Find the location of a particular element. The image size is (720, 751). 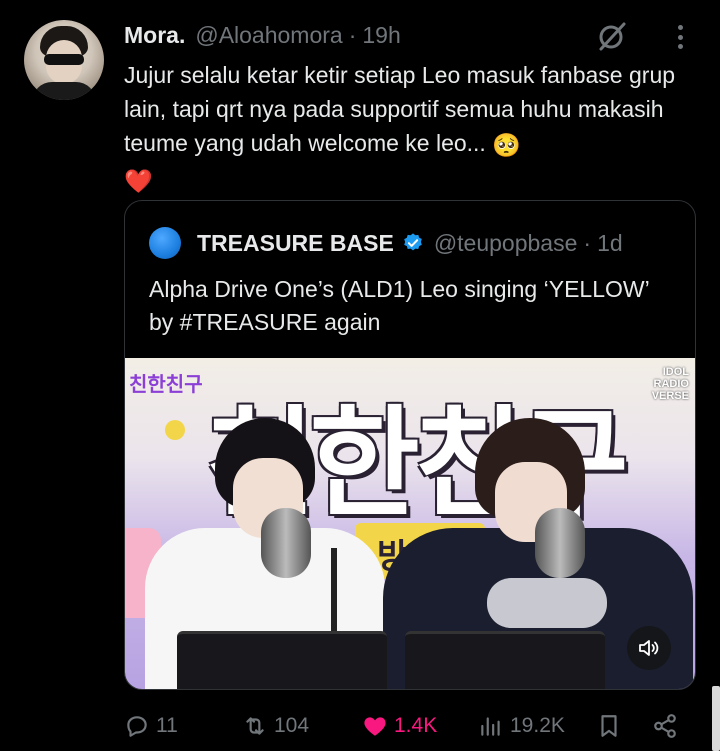

display-name: Mora. is located at coordinates (154, 35).